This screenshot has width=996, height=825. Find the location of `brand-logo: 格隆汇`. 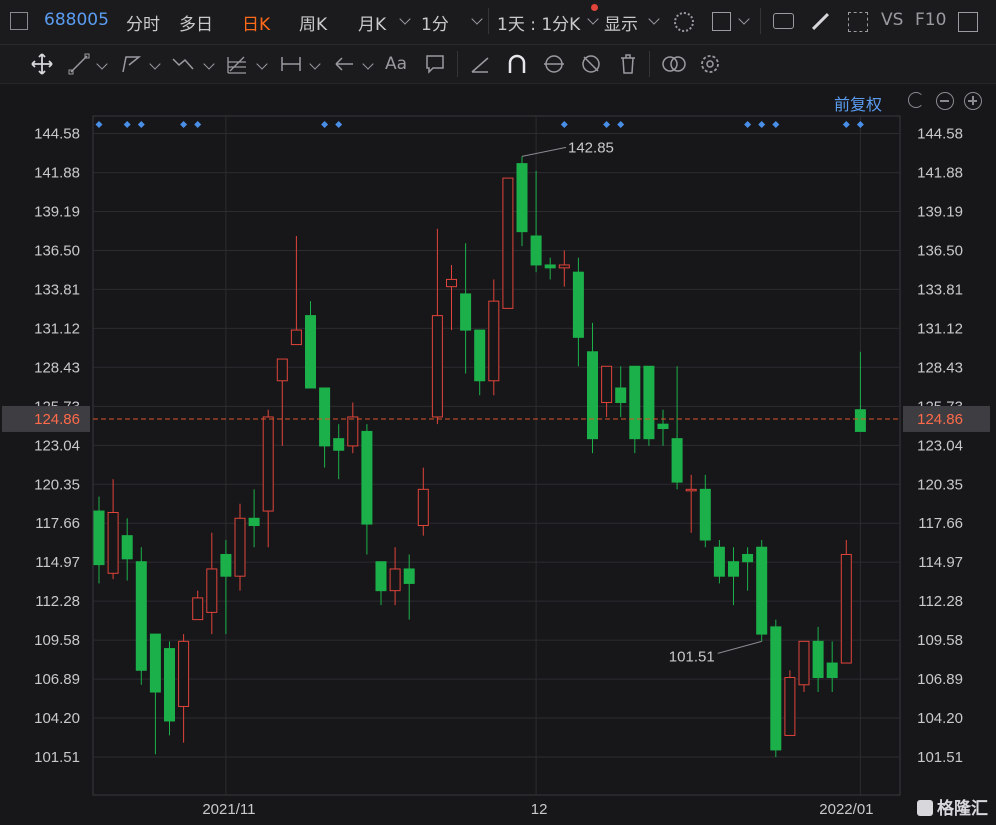

brand-logo: 格隆汇 is located at coordinates (952, 806).